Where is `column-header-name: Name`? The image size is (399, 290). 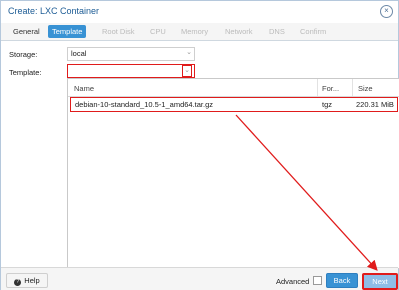
column-header-name: Name is located at coordinates (84, 88).